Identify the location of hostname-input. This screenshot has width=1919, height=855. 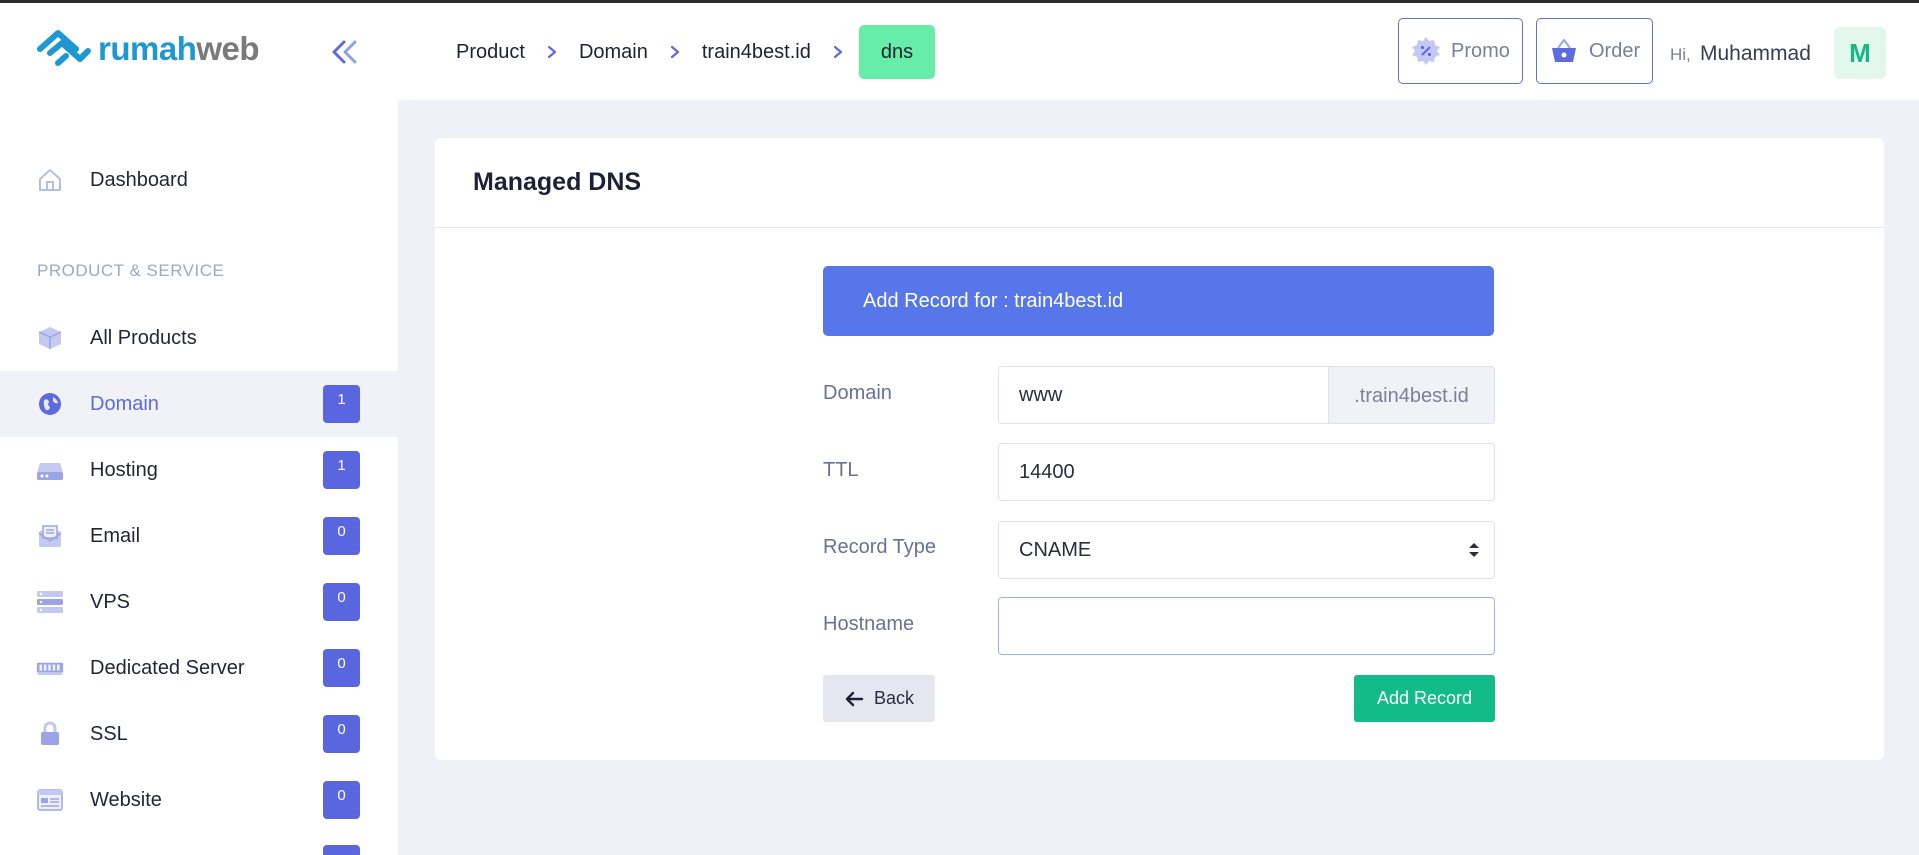
(1246, 626).